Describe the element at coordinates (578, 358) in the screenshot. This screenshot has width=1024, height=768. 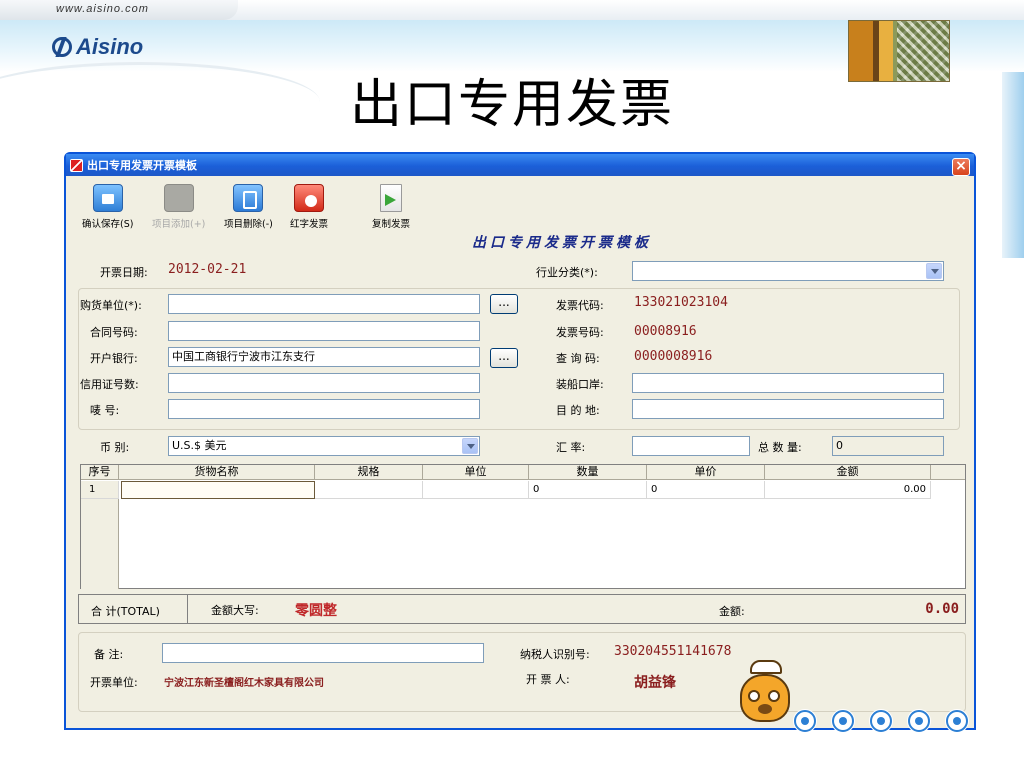
I see `query-label: 查 询 码:` at that location.